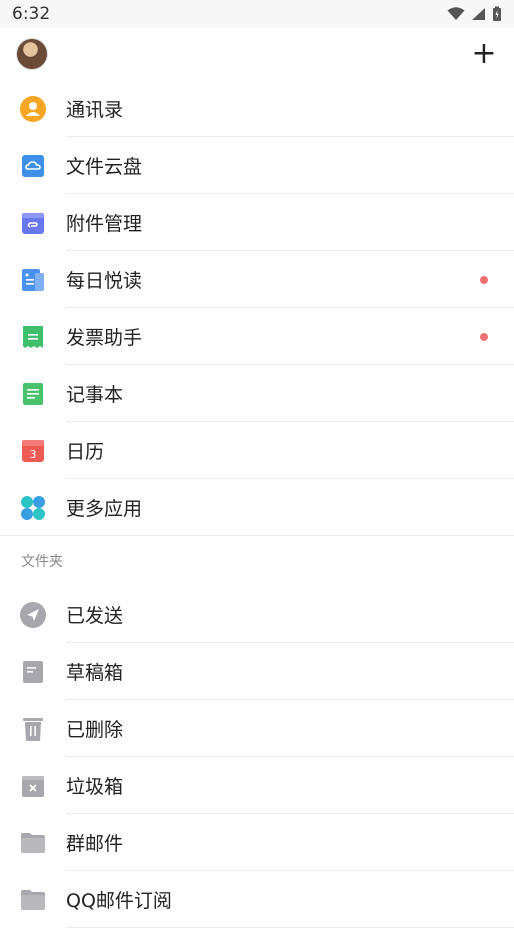  I want to click on folder-item-label: QQ邮件订阅, so click(119, 901).